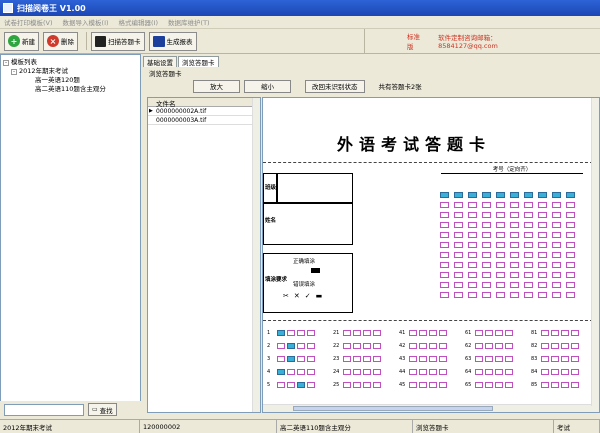 This screenshot has width=600, height=433. What do you see at coordinates (483, 426) in the screenshot?
I see `status-mode: 浏览答题卡` at bounding box center [483, 426].